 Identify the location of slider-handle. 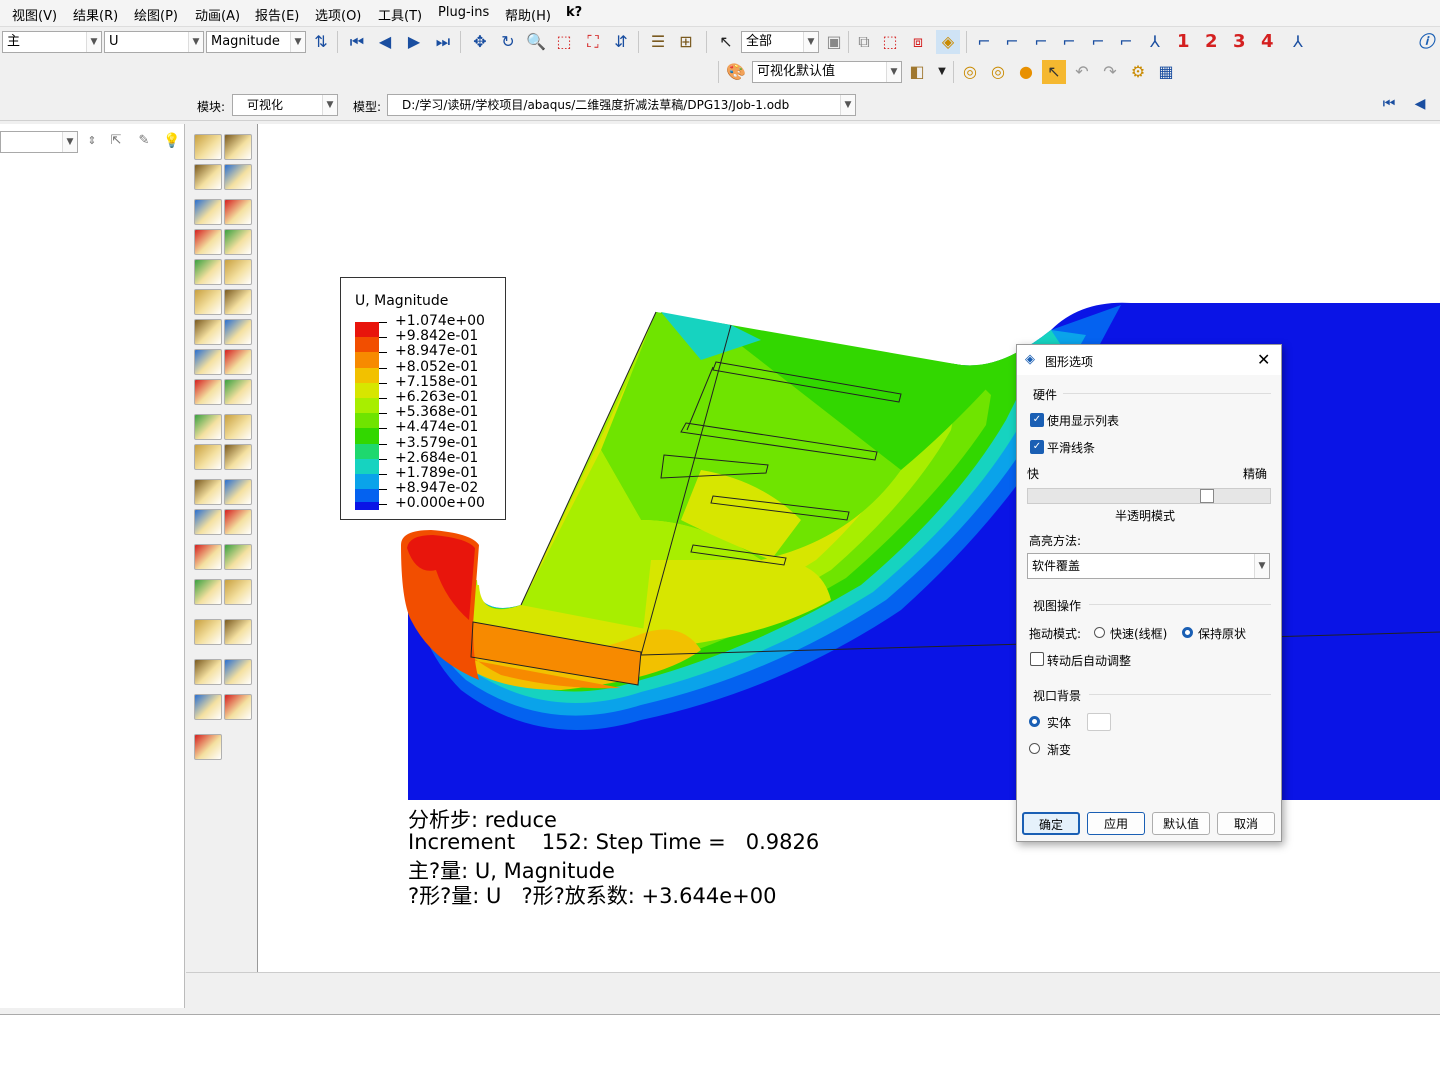
(1207, 496).